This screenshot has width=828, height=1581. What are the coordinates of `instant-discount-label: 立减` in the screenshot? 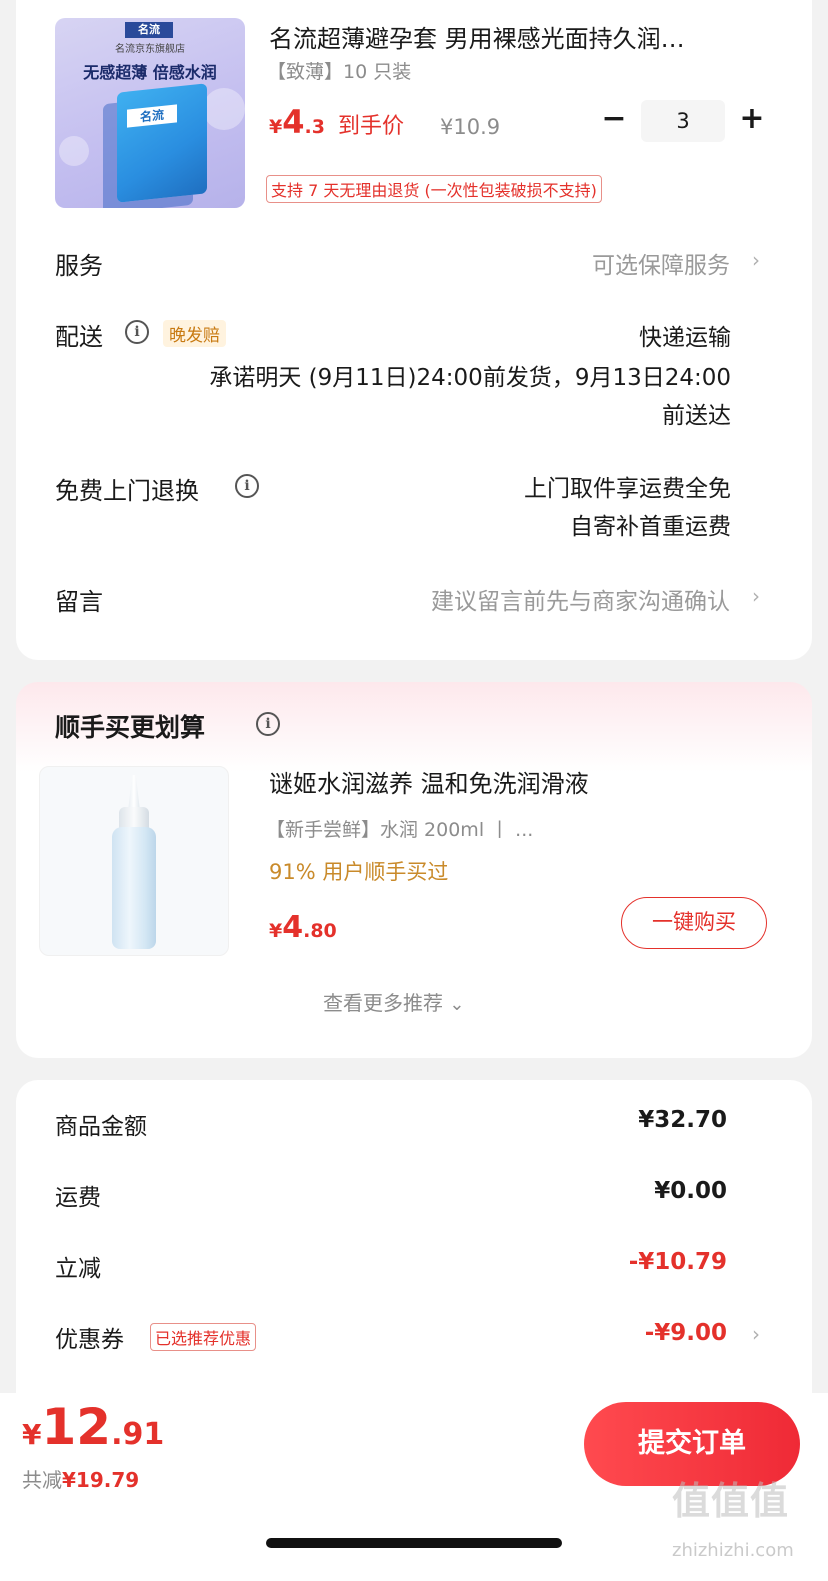 It's located at (78, 1269).